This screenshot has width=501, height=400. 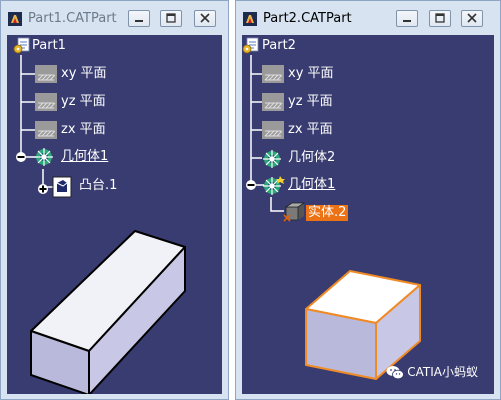 What do you see at coordinates (108, 312) in the screenshot?
I see `pad-solid` at bounding box center [108, 312].